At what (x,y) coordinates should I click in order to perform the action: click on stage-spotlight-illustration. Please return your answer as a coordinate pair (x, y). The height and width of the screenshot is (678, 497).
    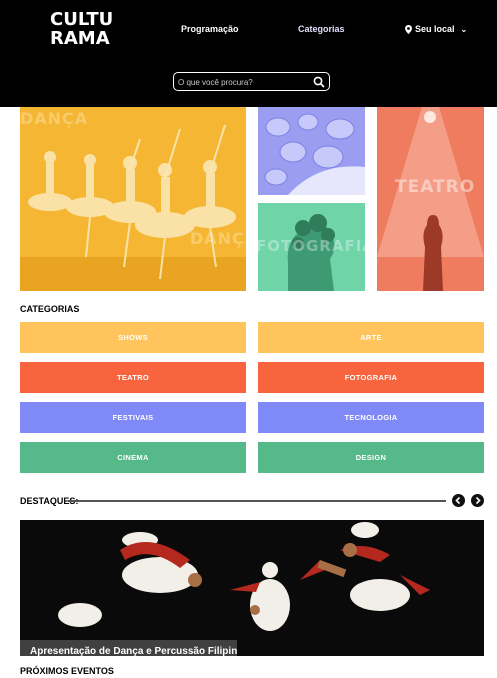
    Looking at the image, I should click on (430, 199).